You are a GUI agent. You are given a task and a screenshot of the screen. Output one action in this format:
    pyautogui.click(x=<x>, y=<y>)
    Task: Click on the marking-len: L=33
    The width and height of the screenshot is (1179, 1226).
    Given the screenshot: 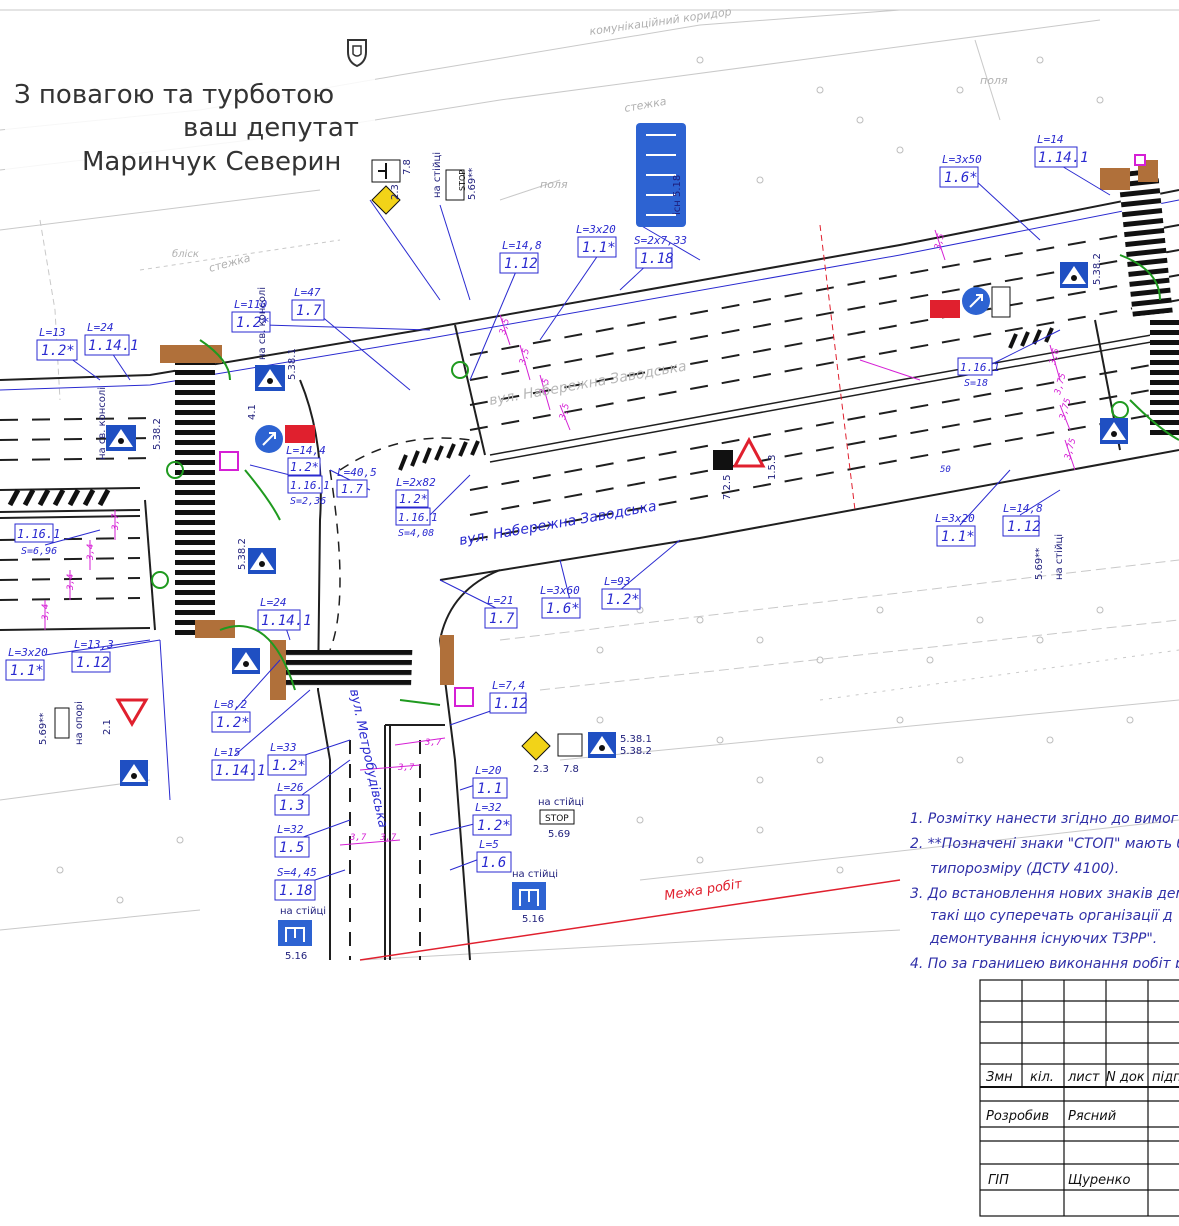 What is the action you would take?
    pyautogui.click(x=283, y=747)
    